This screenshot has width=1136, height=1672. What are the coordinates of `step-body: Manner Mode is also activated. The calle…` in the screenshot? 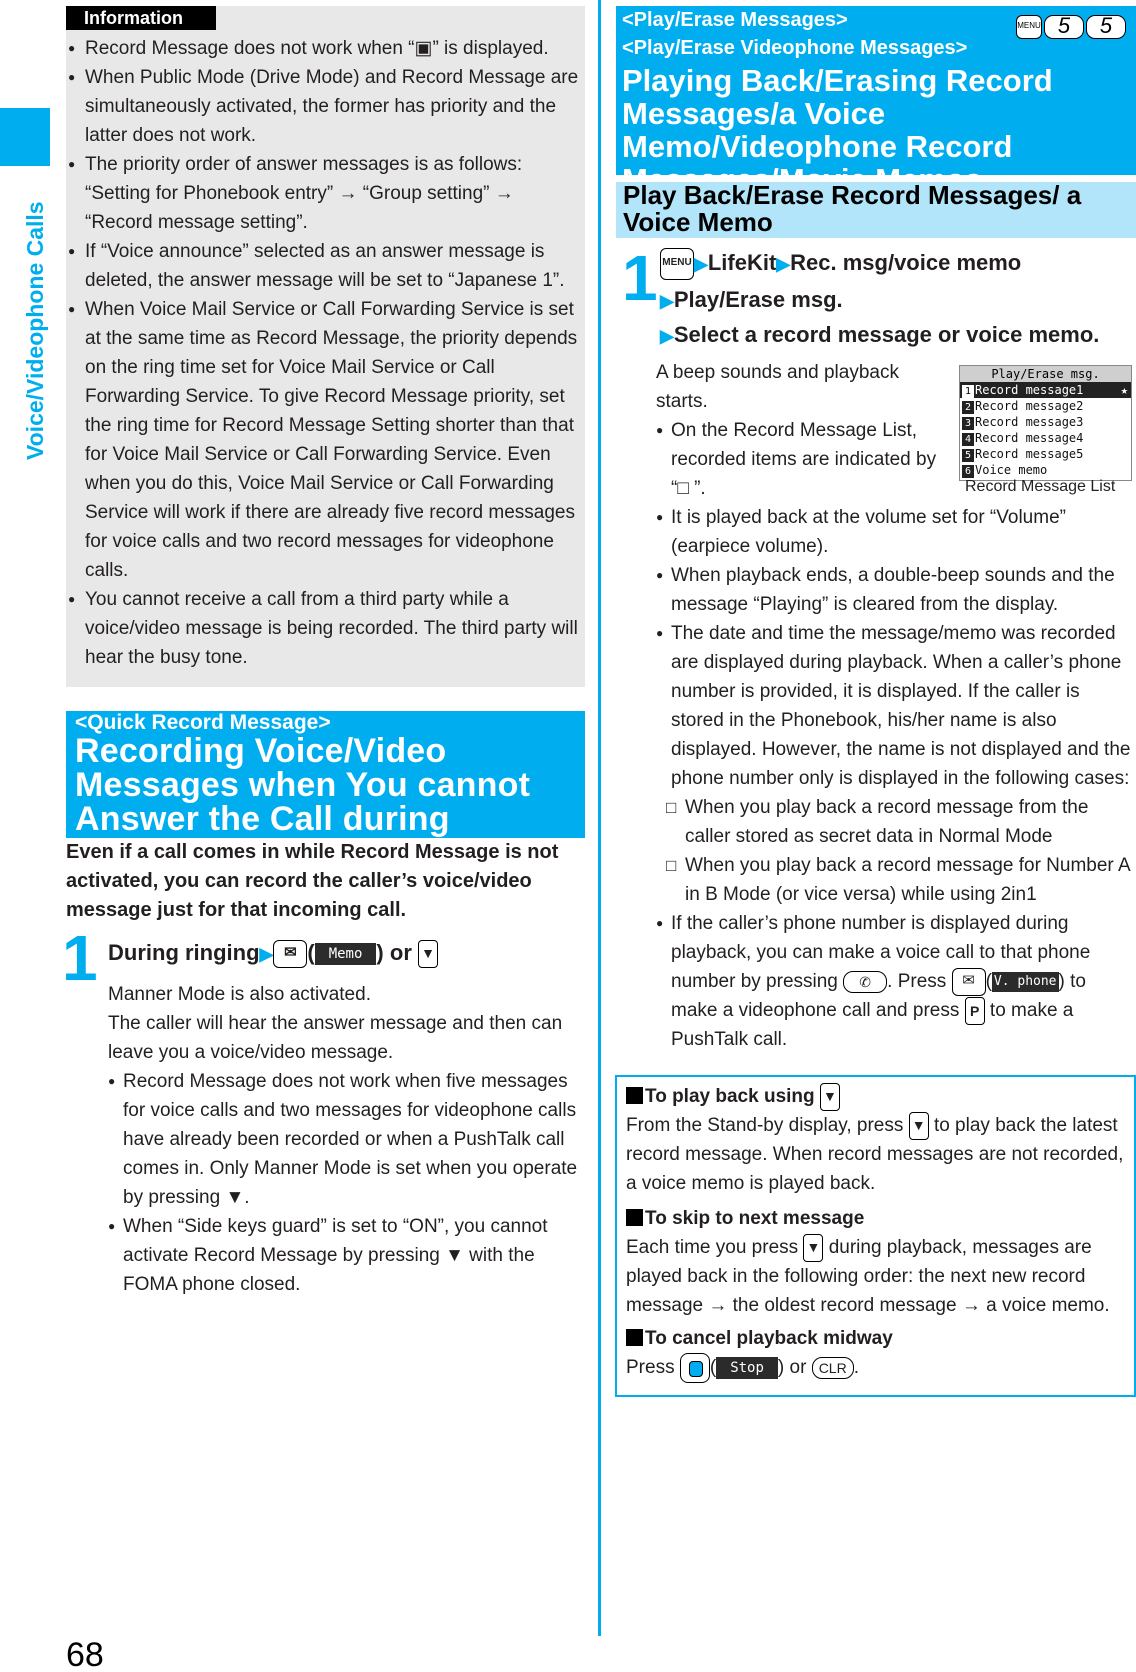 It's located at (346, 1139).